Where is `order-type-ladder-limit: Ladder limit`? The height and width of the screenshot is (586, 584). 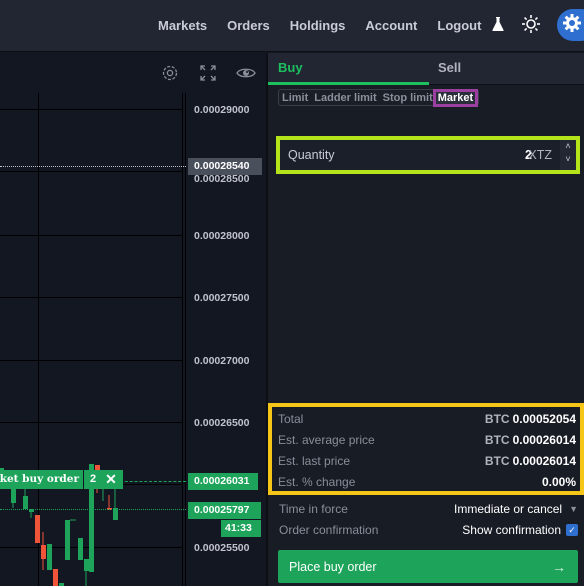 order-type-ladder-limit: Ladder limit is located at coordinates (345, 98).